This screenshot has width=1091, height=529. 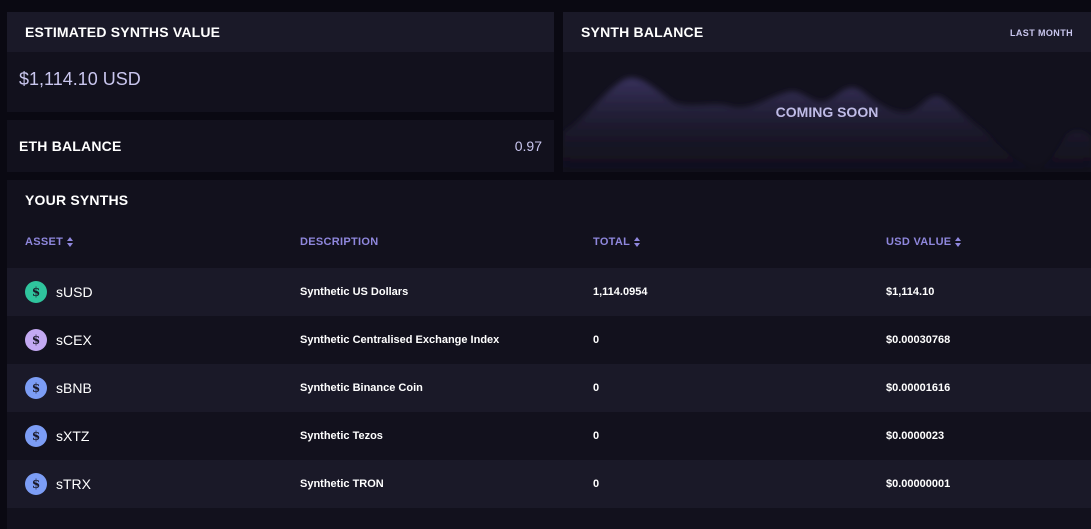 I want to click on description-cell: Synthetic Binance Coin, so click(x=361, y=388).